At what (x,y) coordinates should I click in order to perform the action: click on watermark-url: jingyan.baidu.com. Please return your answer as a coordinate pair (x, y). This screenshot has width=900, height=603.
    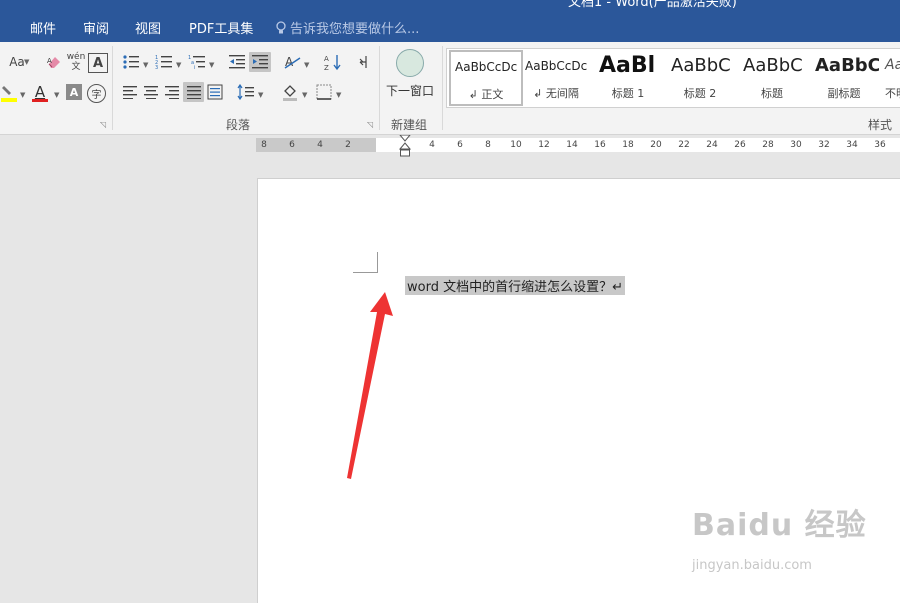
    Looking at the image, I should click on (752, 565).